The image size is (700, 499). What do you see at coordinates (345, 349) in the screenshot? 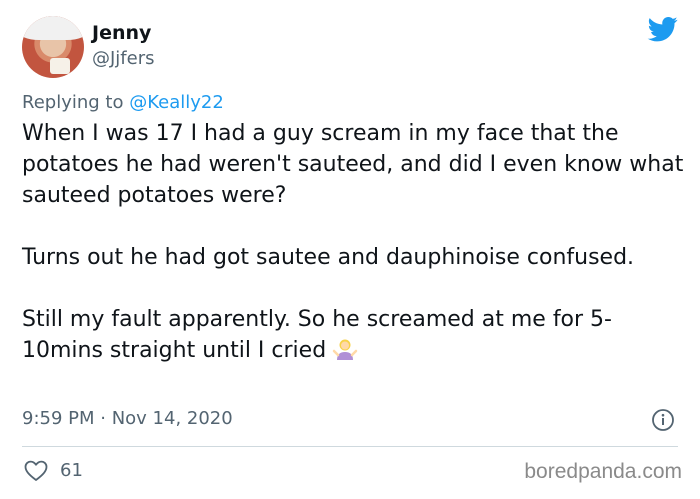
I see `woman-shrugging-emoji-icon` at bounding box center [345, 349].